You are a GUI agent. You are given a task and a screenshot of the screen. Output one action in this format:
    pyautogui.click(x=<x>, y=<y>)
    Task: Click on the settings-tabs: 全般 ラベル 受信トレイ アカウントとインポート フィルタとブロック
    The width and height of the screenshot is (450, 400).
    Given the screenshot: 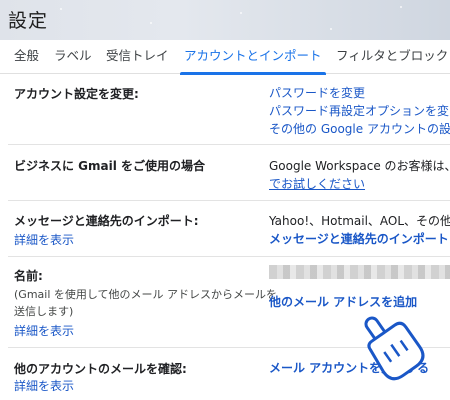 What is the action you would take?
    pyautogui.click(x=225, y=57)
    